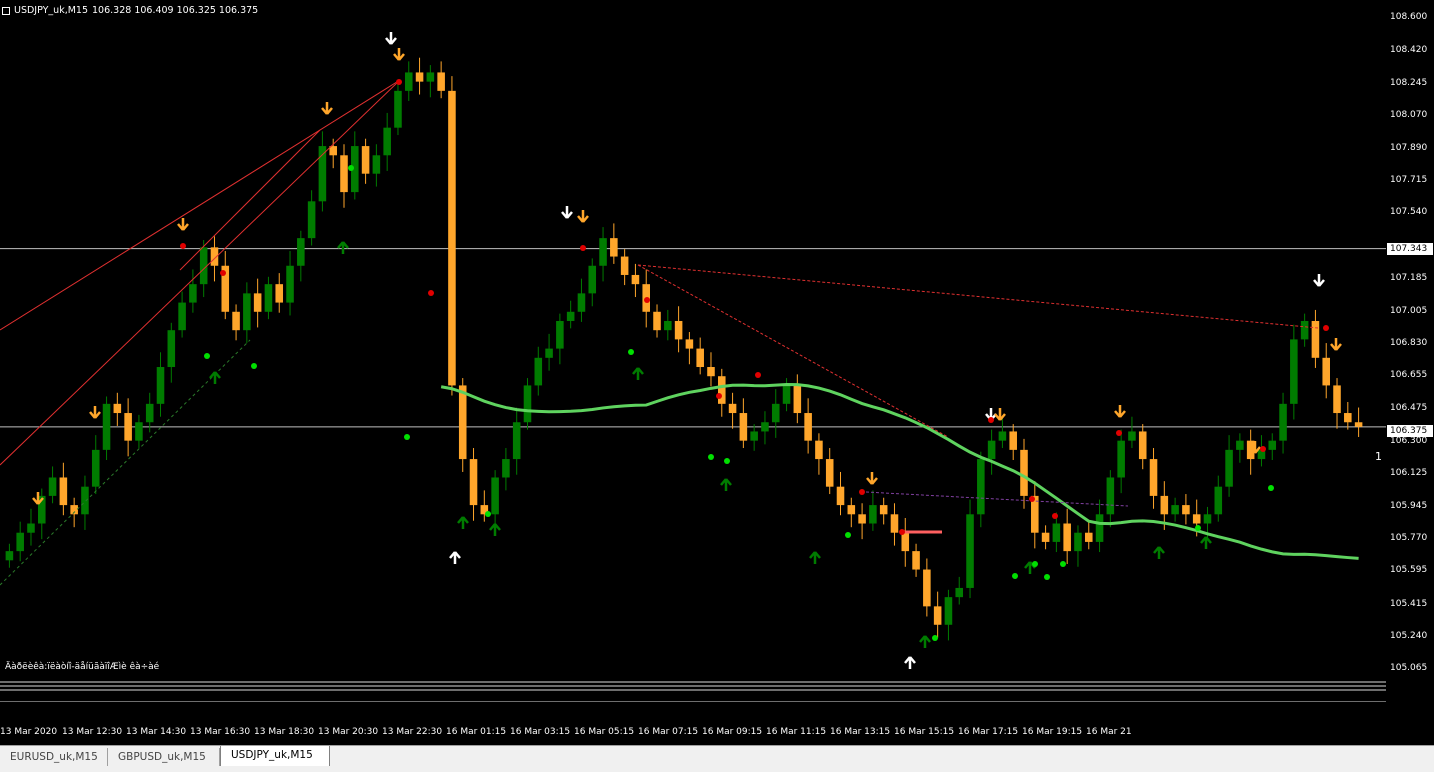  What do you see at coordinates (275, 756) in the screenshot?
I see `tab-usdjpy: USDJPY_uk,M15` at bounding box center [275, 756].